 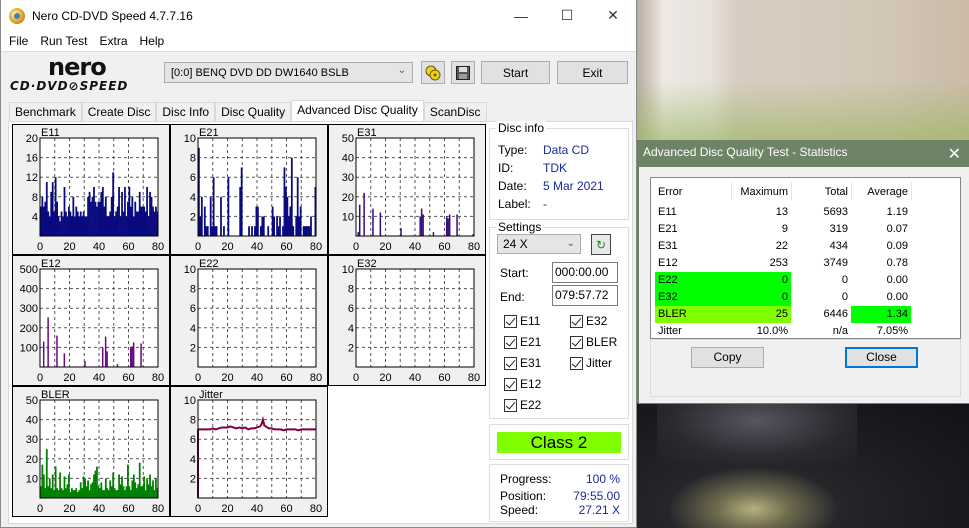 What do you see at coordinates (602, 342) in the screenshot?
I see `checkbox-label: BLER` at bounding box center [602, 342].